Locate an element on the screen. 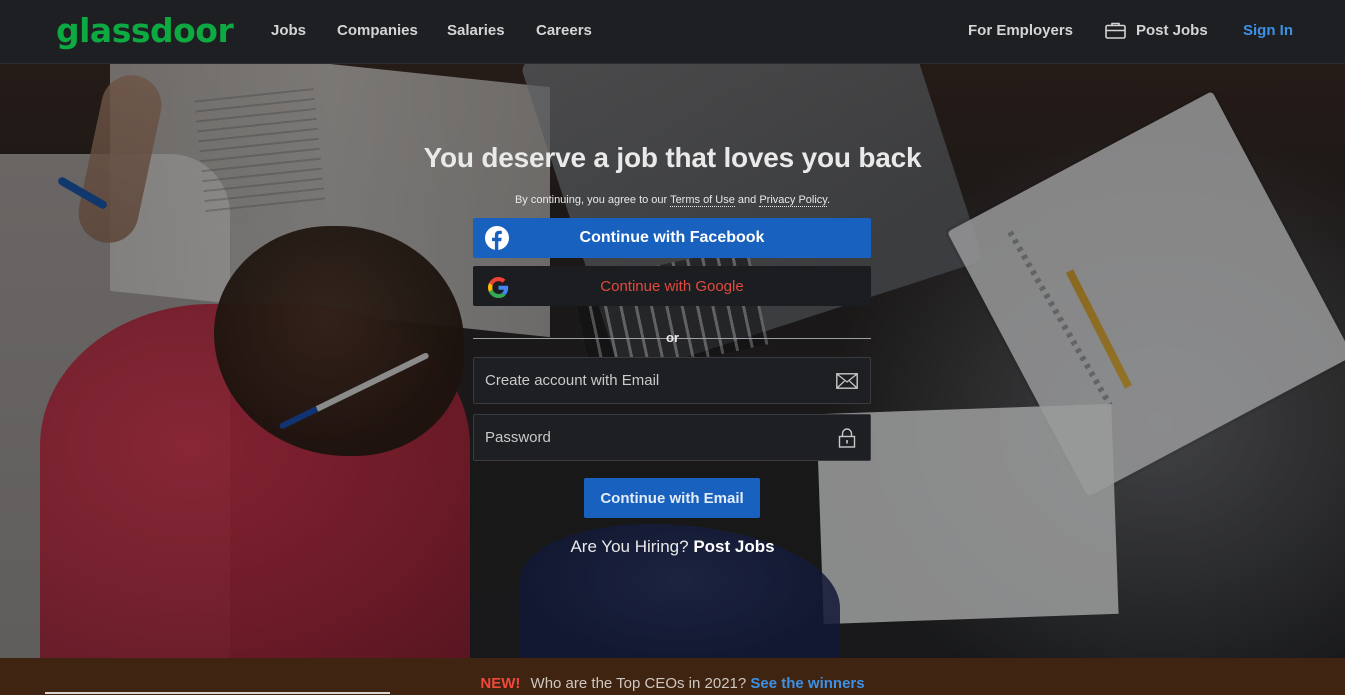  sign-in-link: Sign In is located at coordinates (1268, 30).